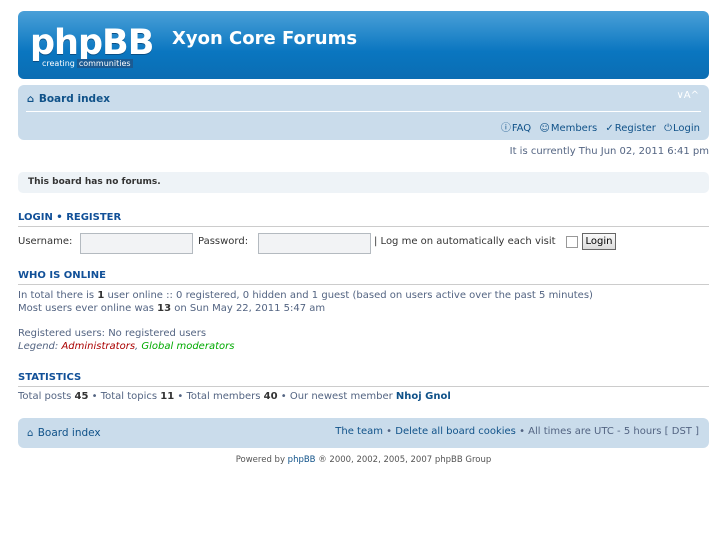  What do you see at coordinates (668, 128) in the screenshot?
I see `login-icon: ⏻` at bounding box center [668, 128].